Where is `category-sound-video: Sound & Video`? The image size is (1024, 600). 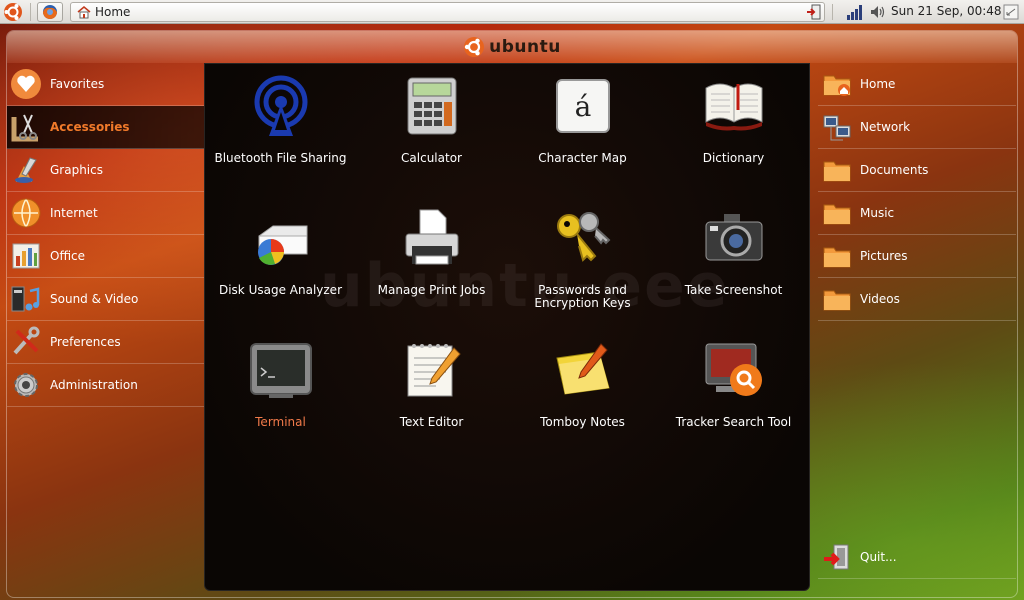
category-sound-video: Sound & Video is located at coordinates (105, 299).